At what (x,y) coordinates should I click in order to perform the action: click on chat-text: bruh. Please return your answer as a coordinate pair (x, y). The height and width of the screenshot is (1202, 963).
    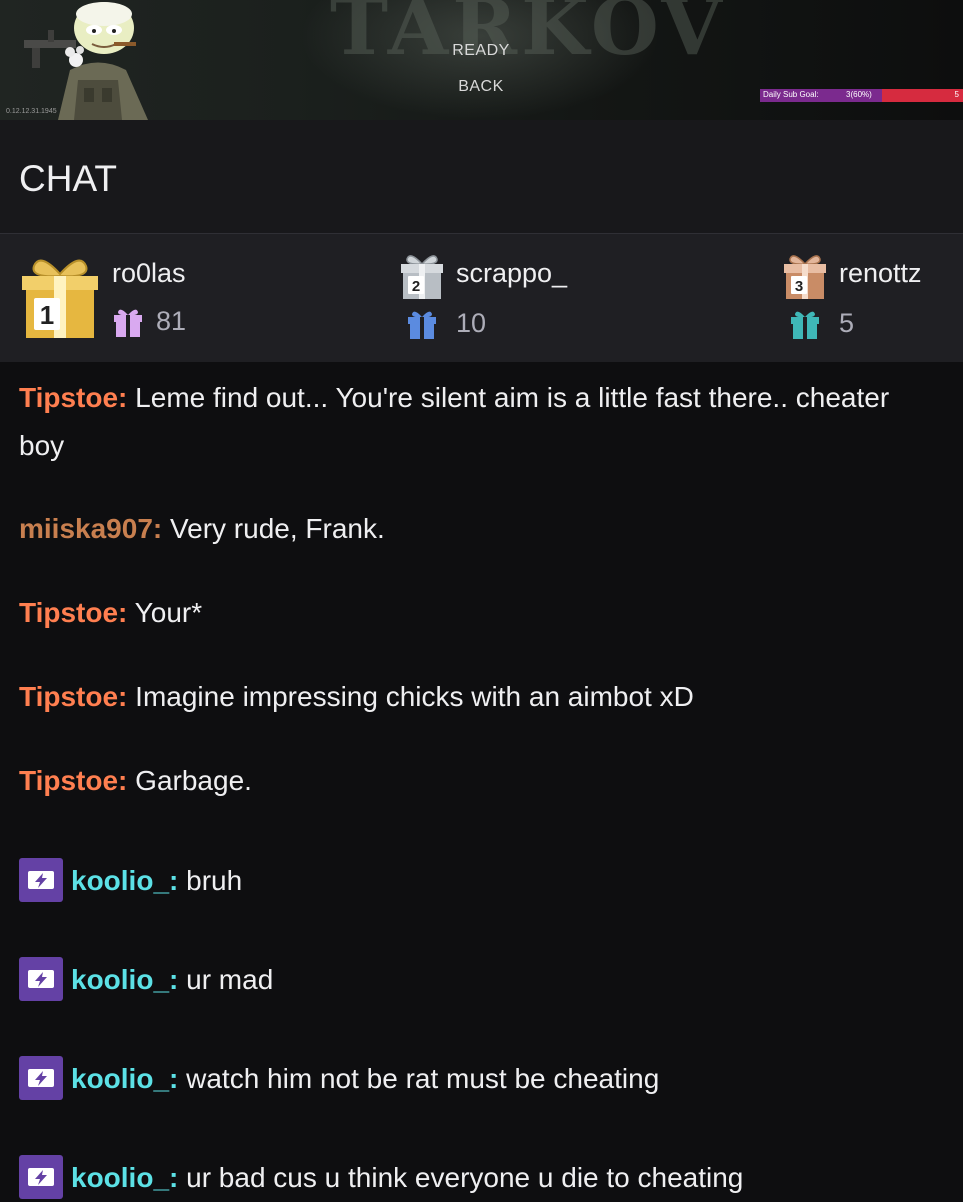
    Looking at the image, I should click on (214, 880).